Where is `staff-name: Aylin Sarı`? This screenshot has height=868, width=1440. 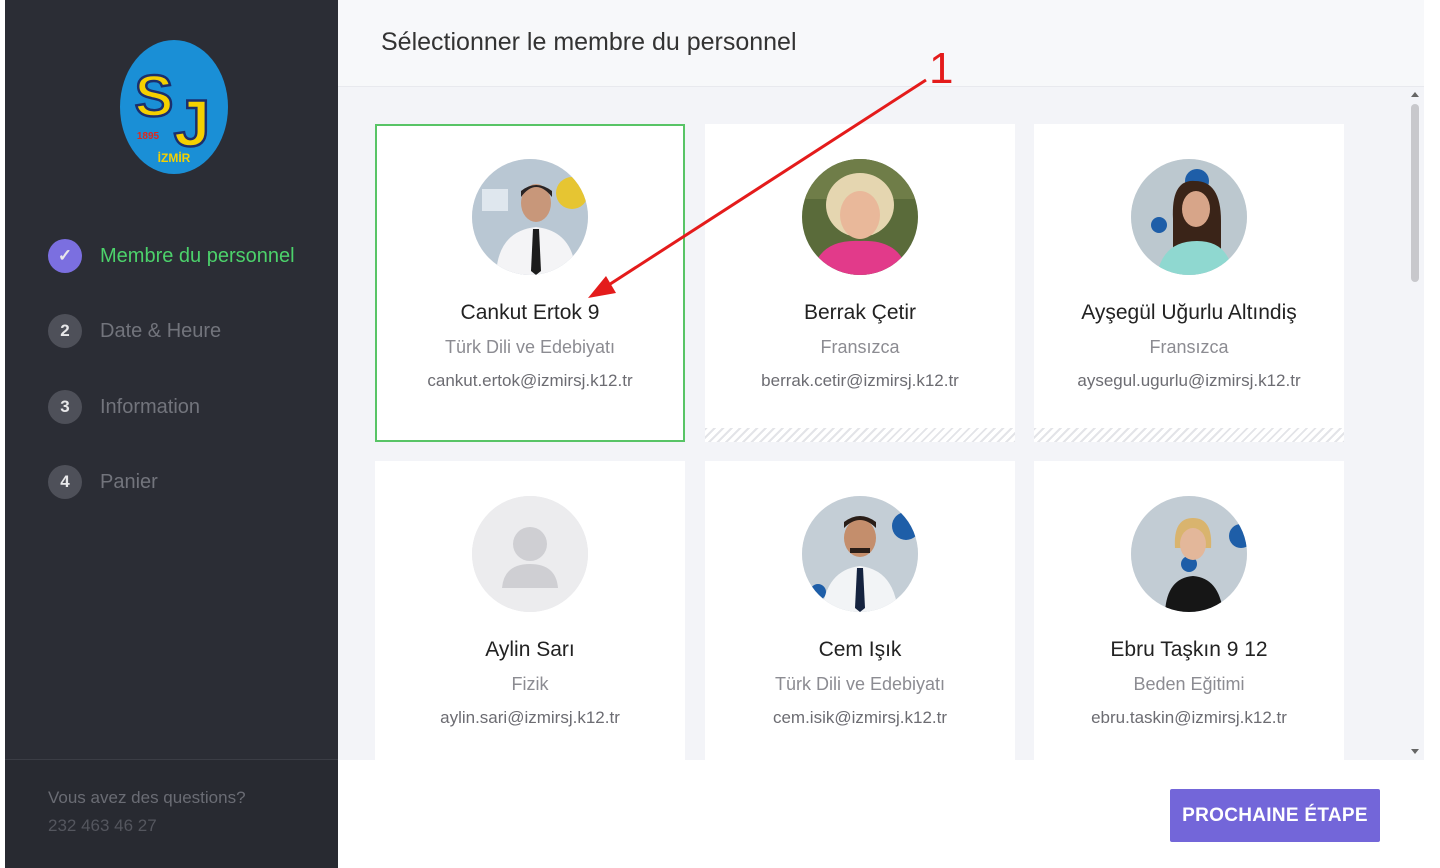
staff-name: Aylin Sarı is located at coordinates (530, 649).